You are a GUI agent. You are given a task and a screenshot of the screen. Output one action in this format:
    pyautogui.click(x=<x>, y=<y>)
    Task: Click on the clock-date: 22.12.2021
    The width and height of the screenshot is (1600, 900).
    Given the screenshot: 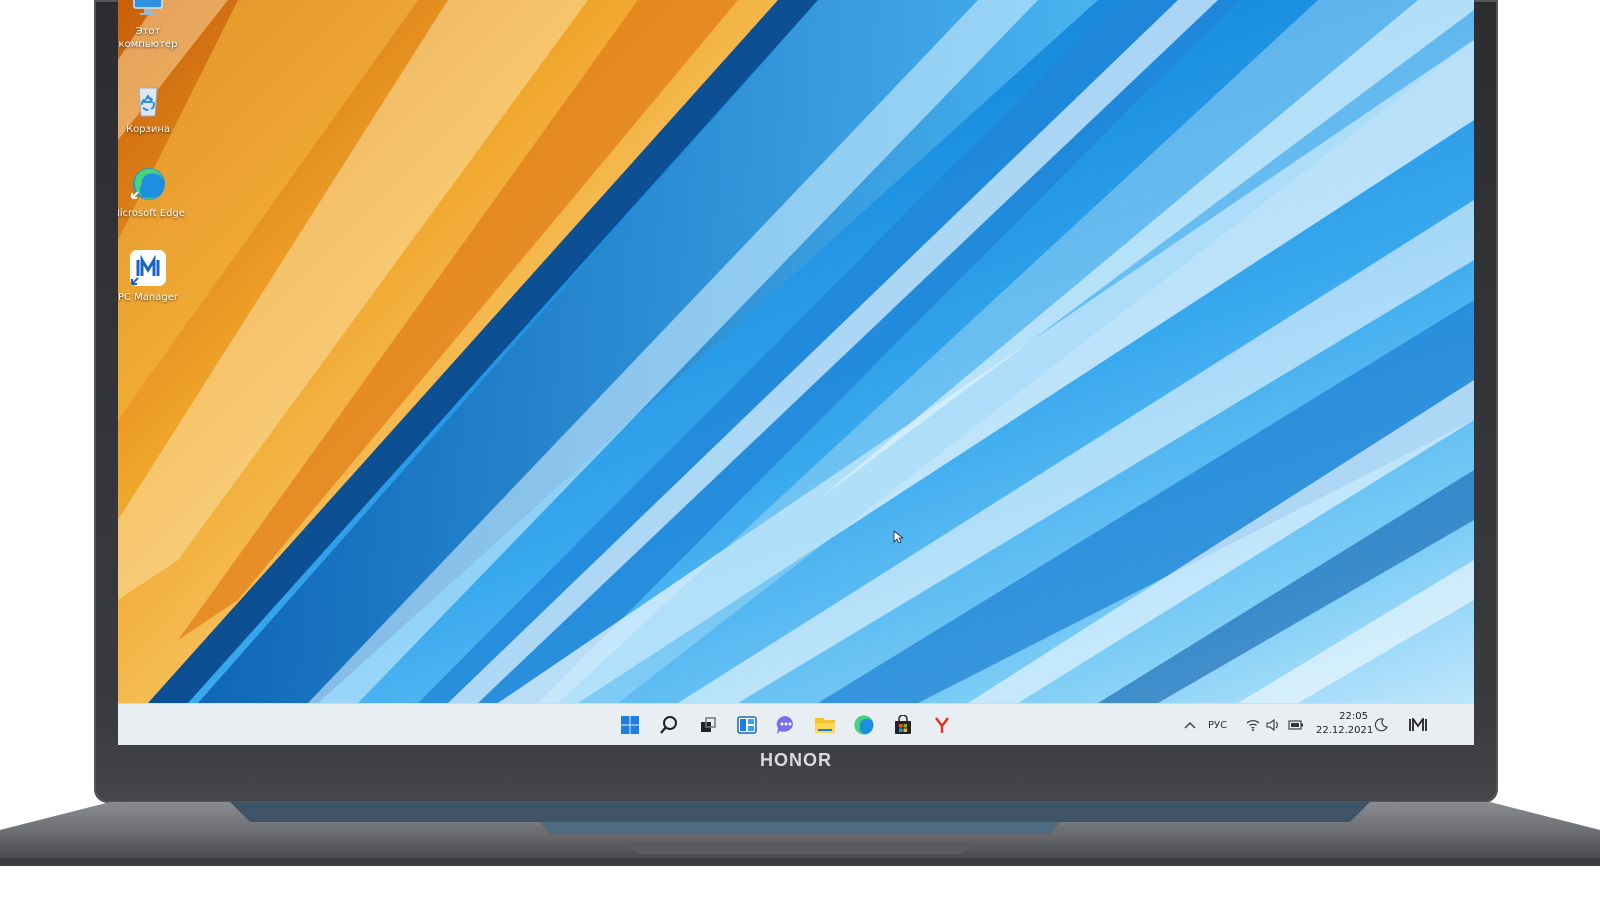 What is the action you would take?
    pyautogui.click(x=1345, y=730)
    